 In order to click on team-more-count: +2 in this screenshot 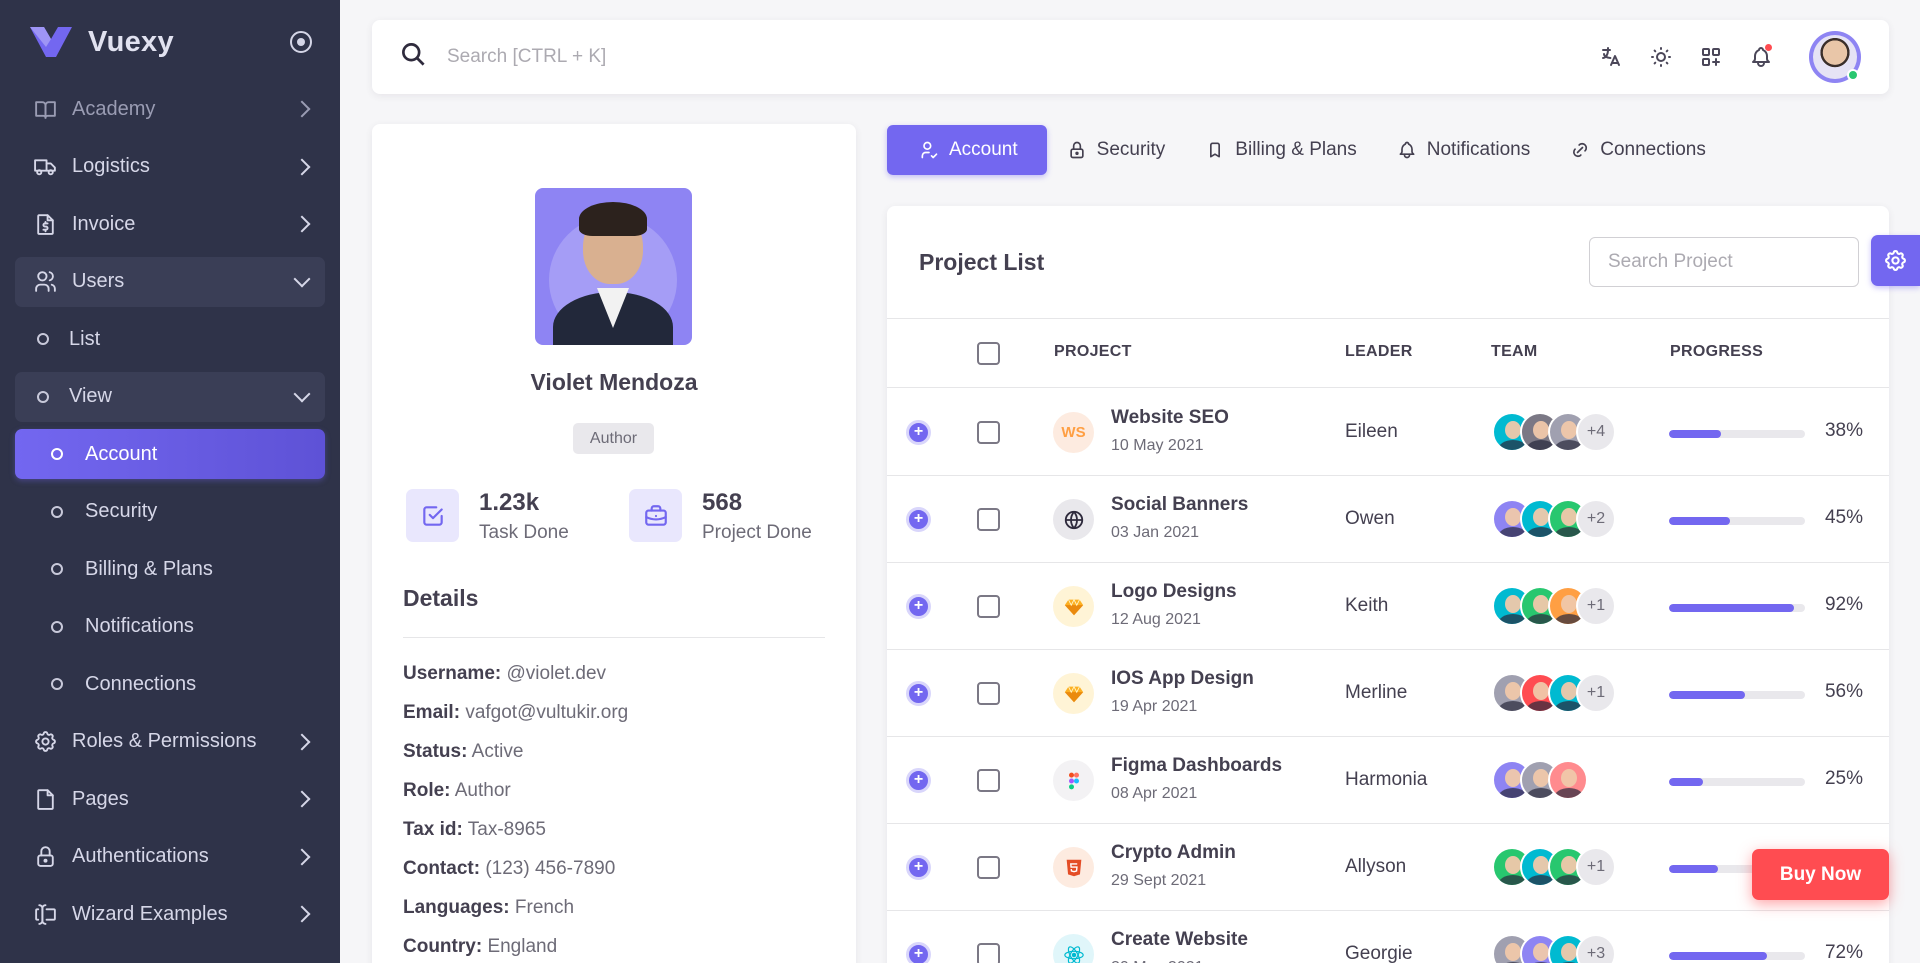, I will do `click(1596, 519)`.